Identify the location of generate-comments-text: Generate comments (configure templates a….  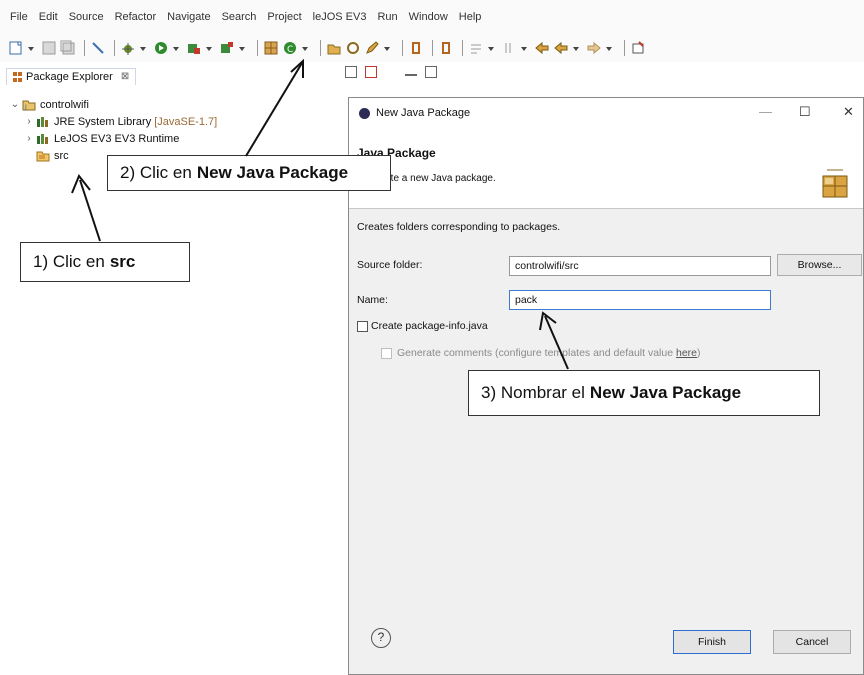
(536, 353).